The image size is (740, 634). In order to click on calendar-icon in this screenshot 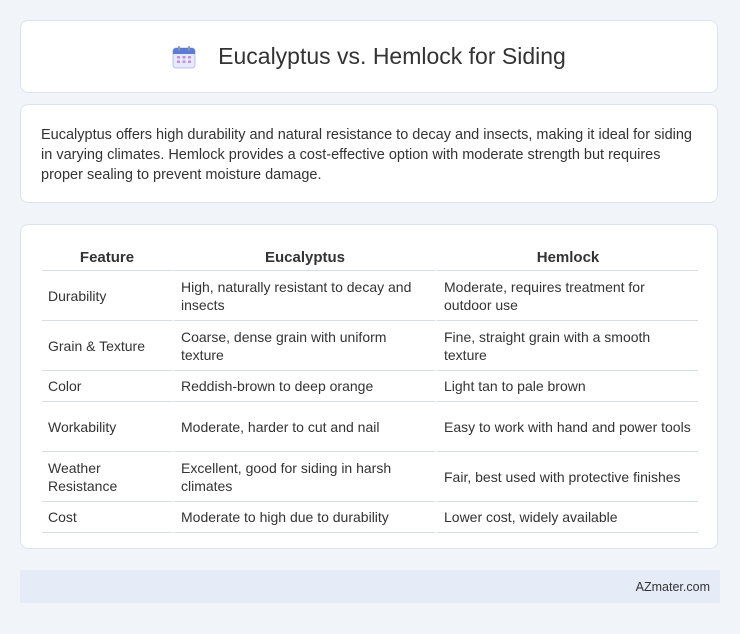, I will do `click(184, 57)`.